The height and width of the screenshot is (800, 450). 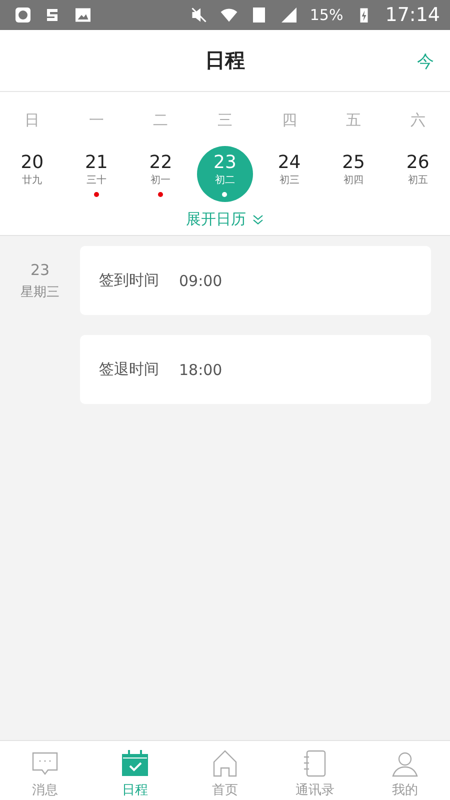 What do you see at coordinates (354, 120) in the screenshot?
I see `weekday-label: 五` at bounding box center [354, 120].